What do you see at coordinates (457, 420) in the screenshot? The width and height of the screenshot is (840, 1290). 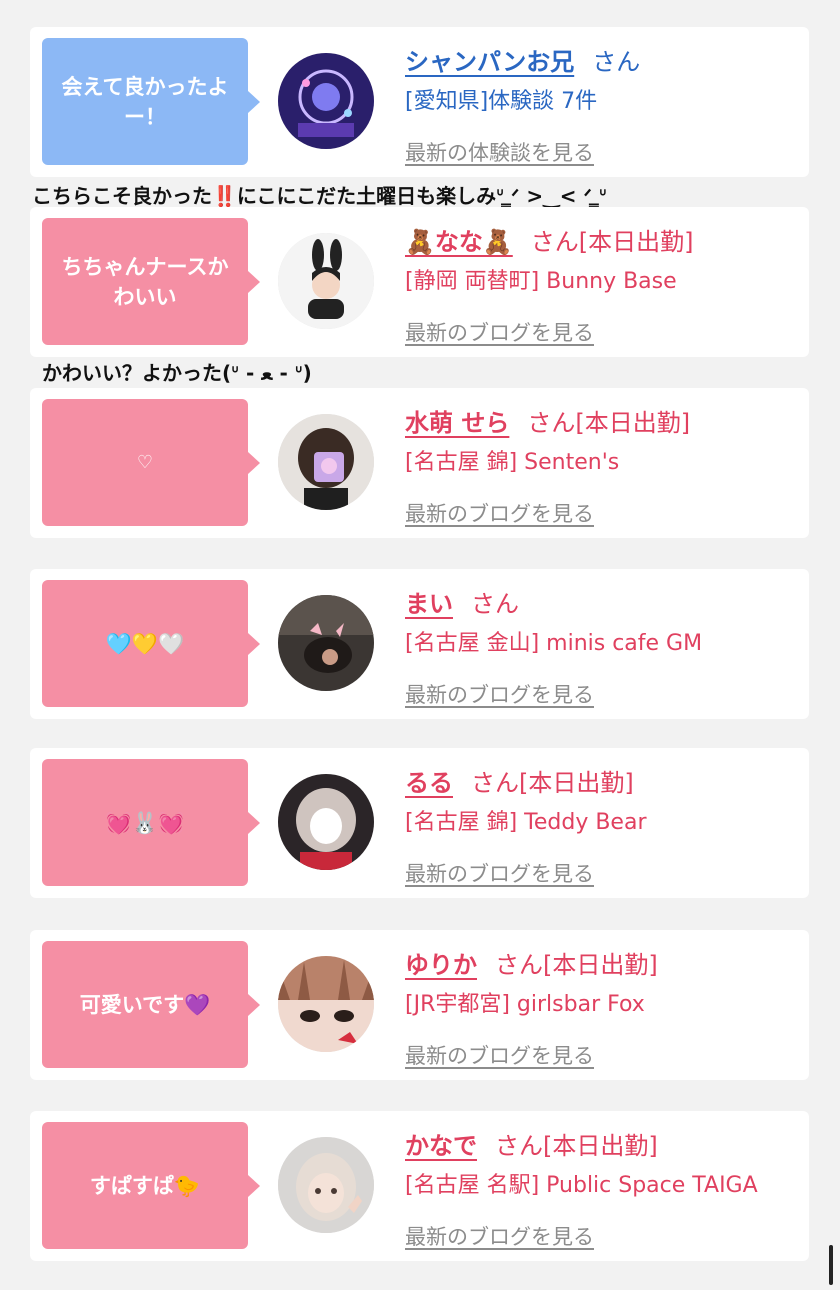 I see `cast-name-link: 水萌 せら` at bounding box center [457, 420].